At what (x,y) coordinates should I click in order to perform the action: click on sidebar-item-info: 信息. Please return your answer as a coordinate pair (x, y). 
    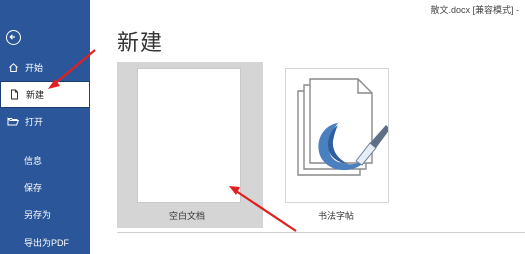
    Looking at the image, I should click on (33, 160).